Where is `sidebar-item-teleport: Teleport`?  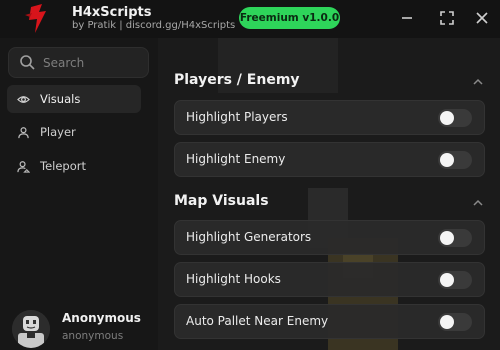
sidebar-item-teleport: Teleport is located at coordinates (74, 166).